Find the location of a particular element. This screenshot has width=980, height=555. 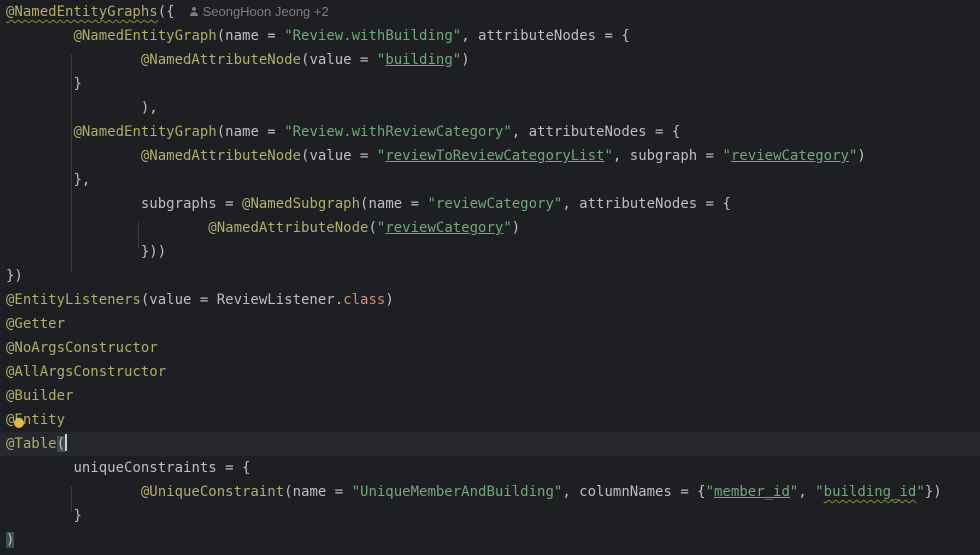

text-caret is located at coordinates (66, 442).